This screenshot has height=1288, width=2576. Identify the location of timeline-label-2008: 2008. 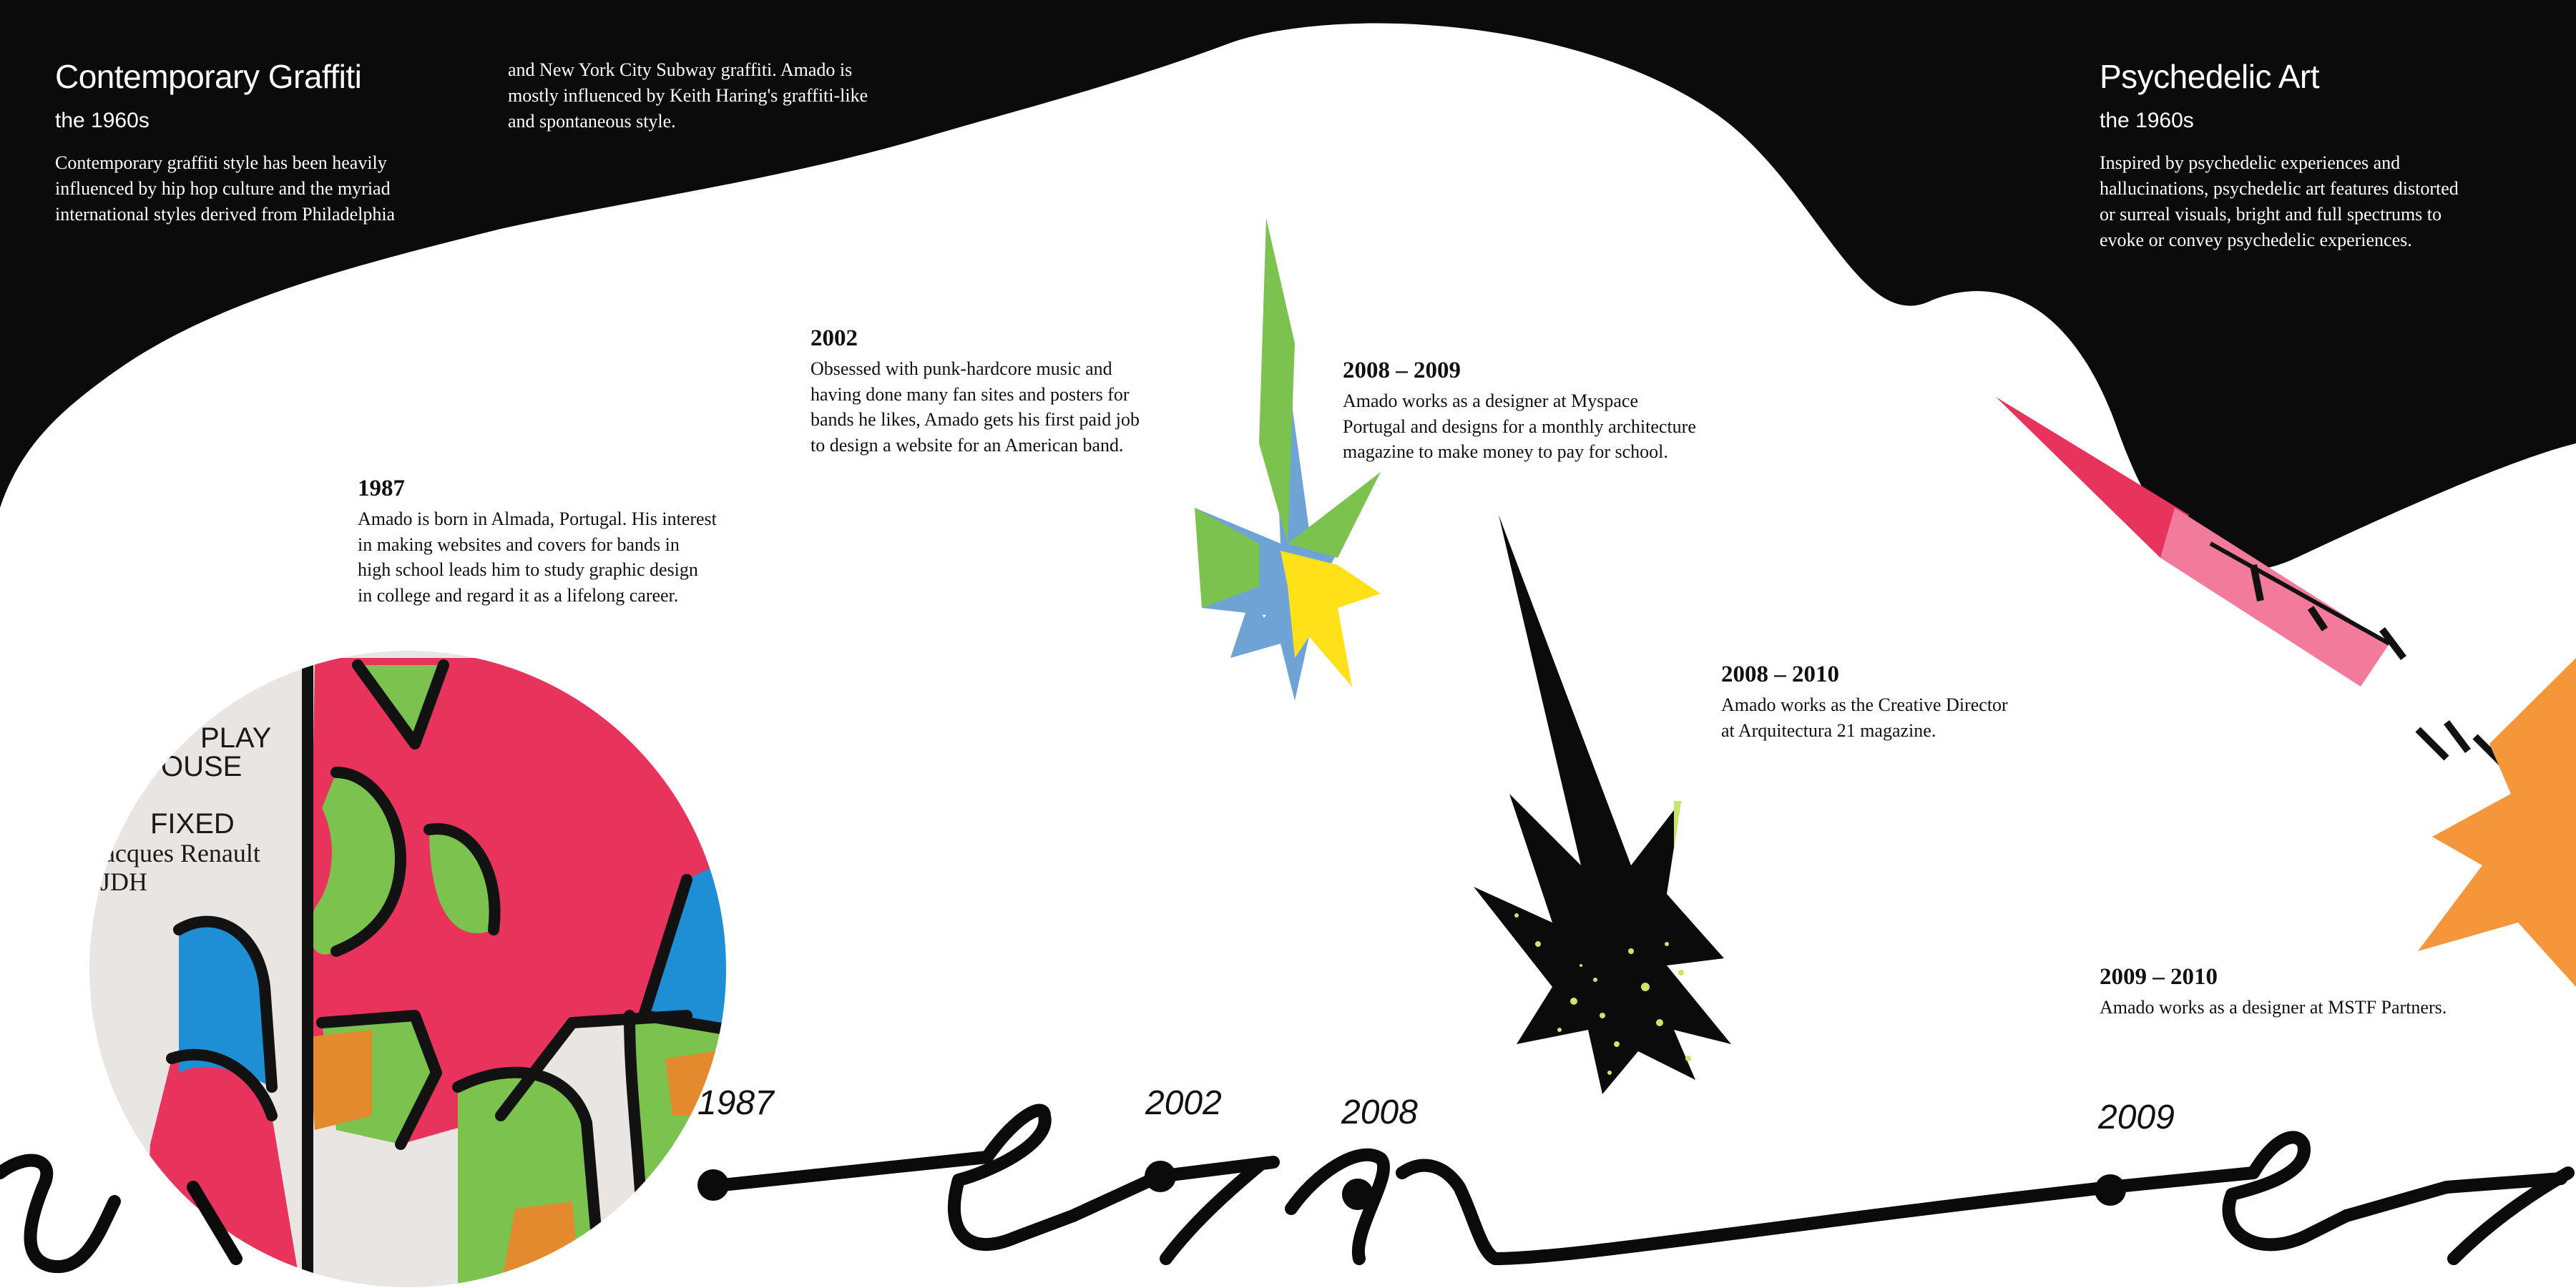
(1379, 1112).